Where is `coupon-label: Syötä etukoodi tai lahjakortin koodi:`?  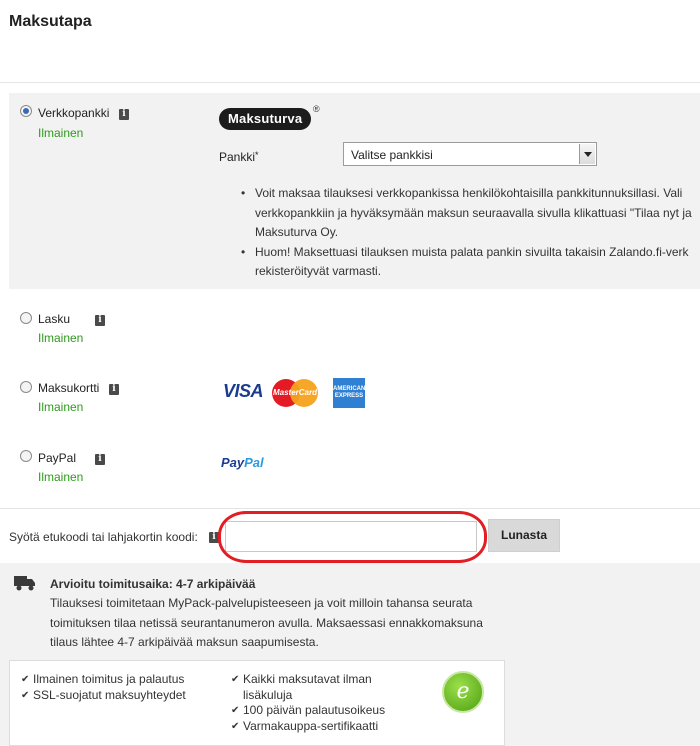 coupon-label: Syötä etukoodi tai lahjakortin koodi: is located at coordinates (103, 537).